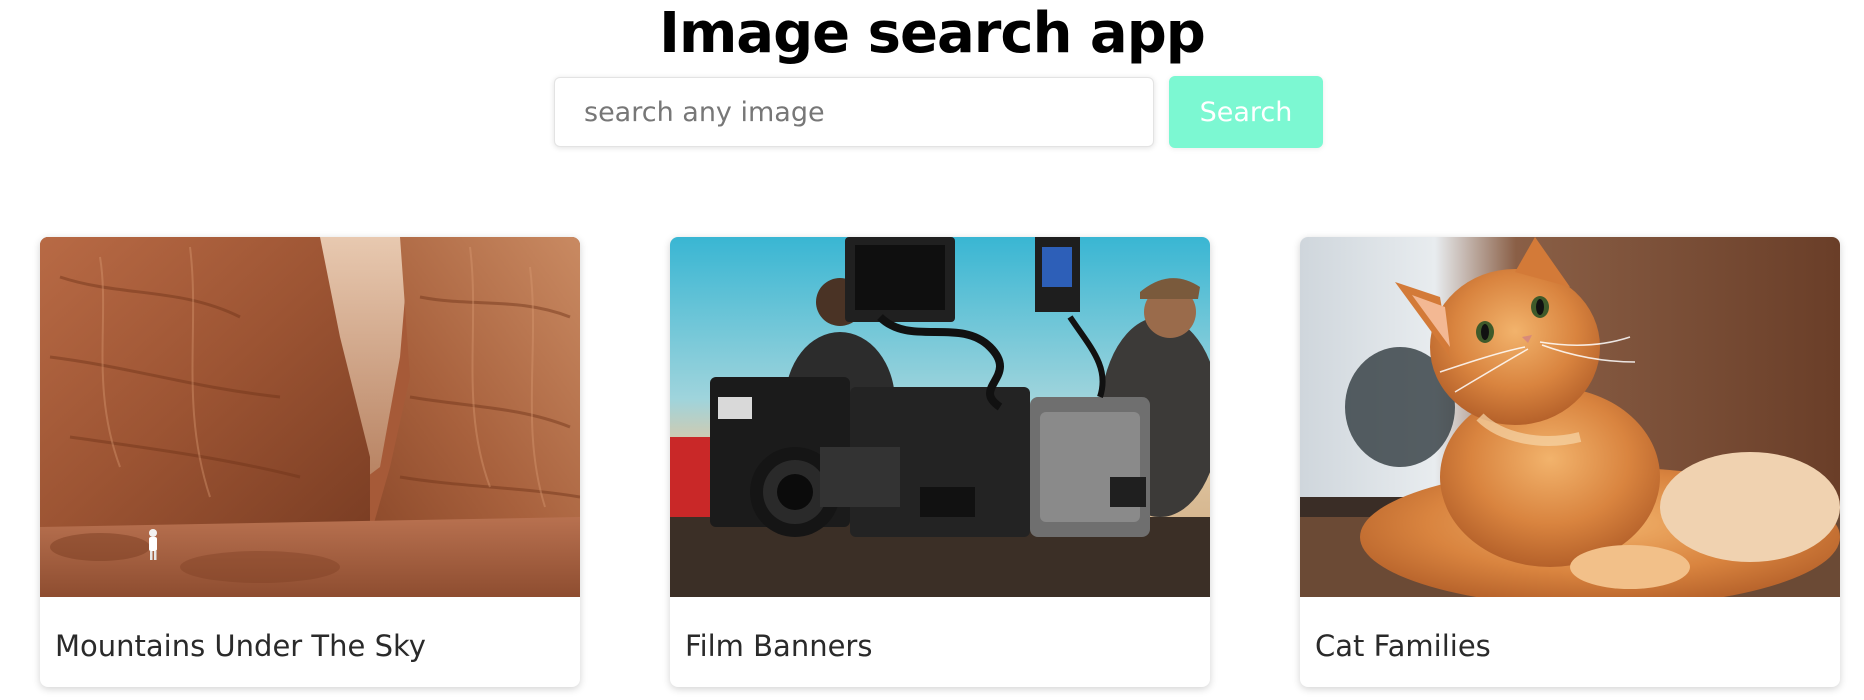  Describe the element at coordinates (779, 646) in the screenshot. I see `result-title: Film Banners` at that location.